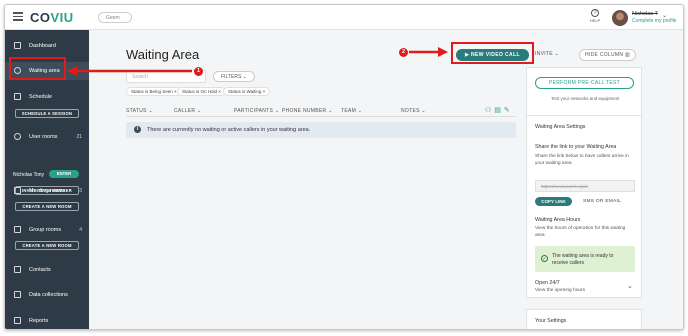 The height and width of the screenshot is (336, 688). Describe the element at coordinates (489, 110) in the screenshot. I see `people-icon: ⚇` at that location.